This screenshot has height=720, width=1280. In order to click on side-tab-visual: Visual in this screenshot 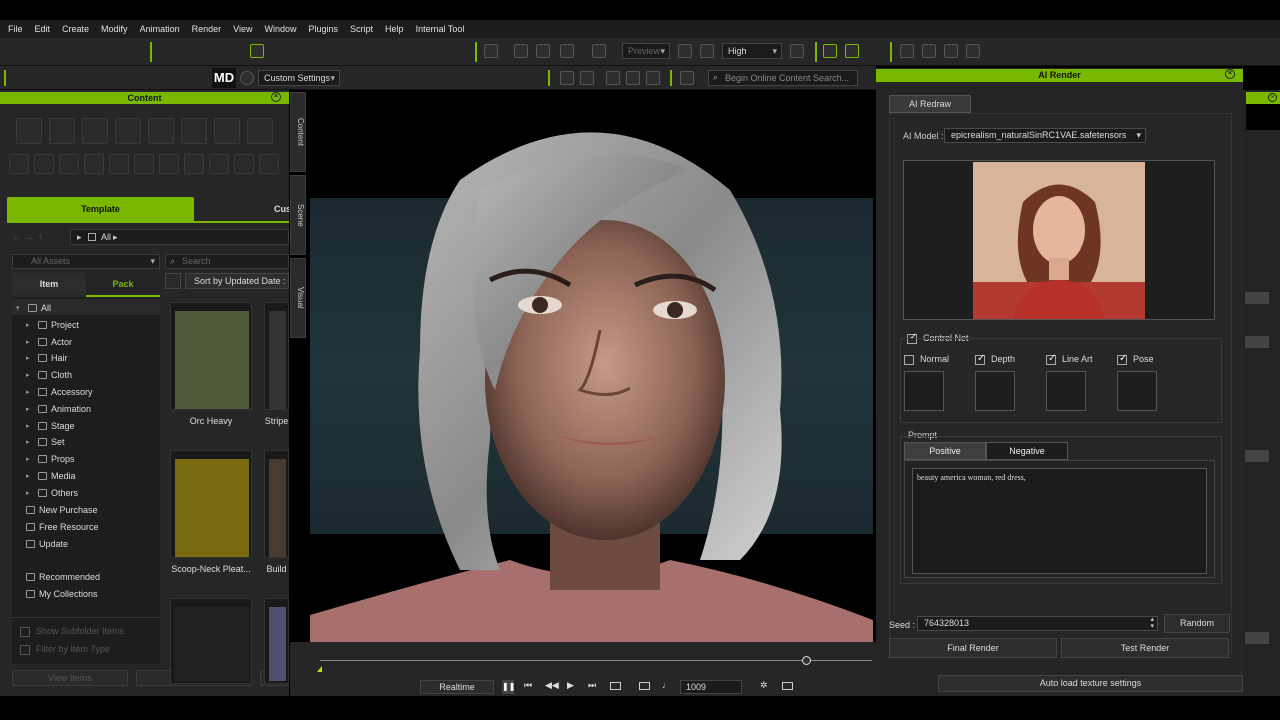, I will do `click(298, 298)`.